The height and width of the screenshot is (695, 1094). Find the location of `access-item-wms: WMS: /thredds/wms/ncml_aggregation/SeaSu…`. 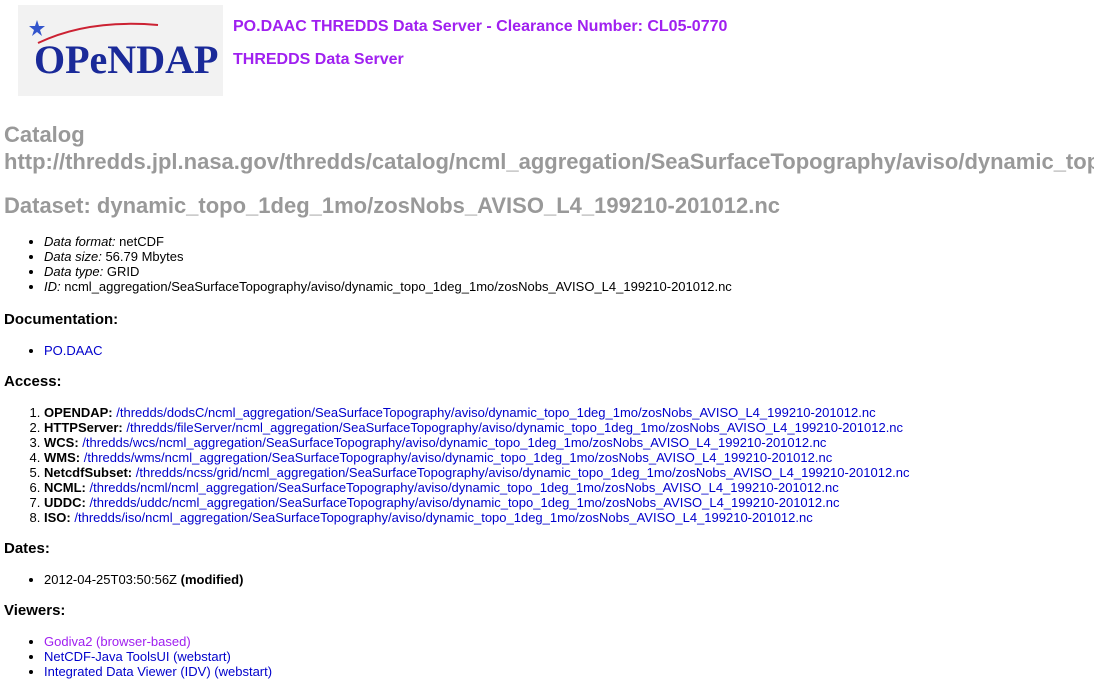

access-item-wms: WMS: /thredds/wms/ncml_aggregation/SeaSu… is located at coordinates (569, 457).